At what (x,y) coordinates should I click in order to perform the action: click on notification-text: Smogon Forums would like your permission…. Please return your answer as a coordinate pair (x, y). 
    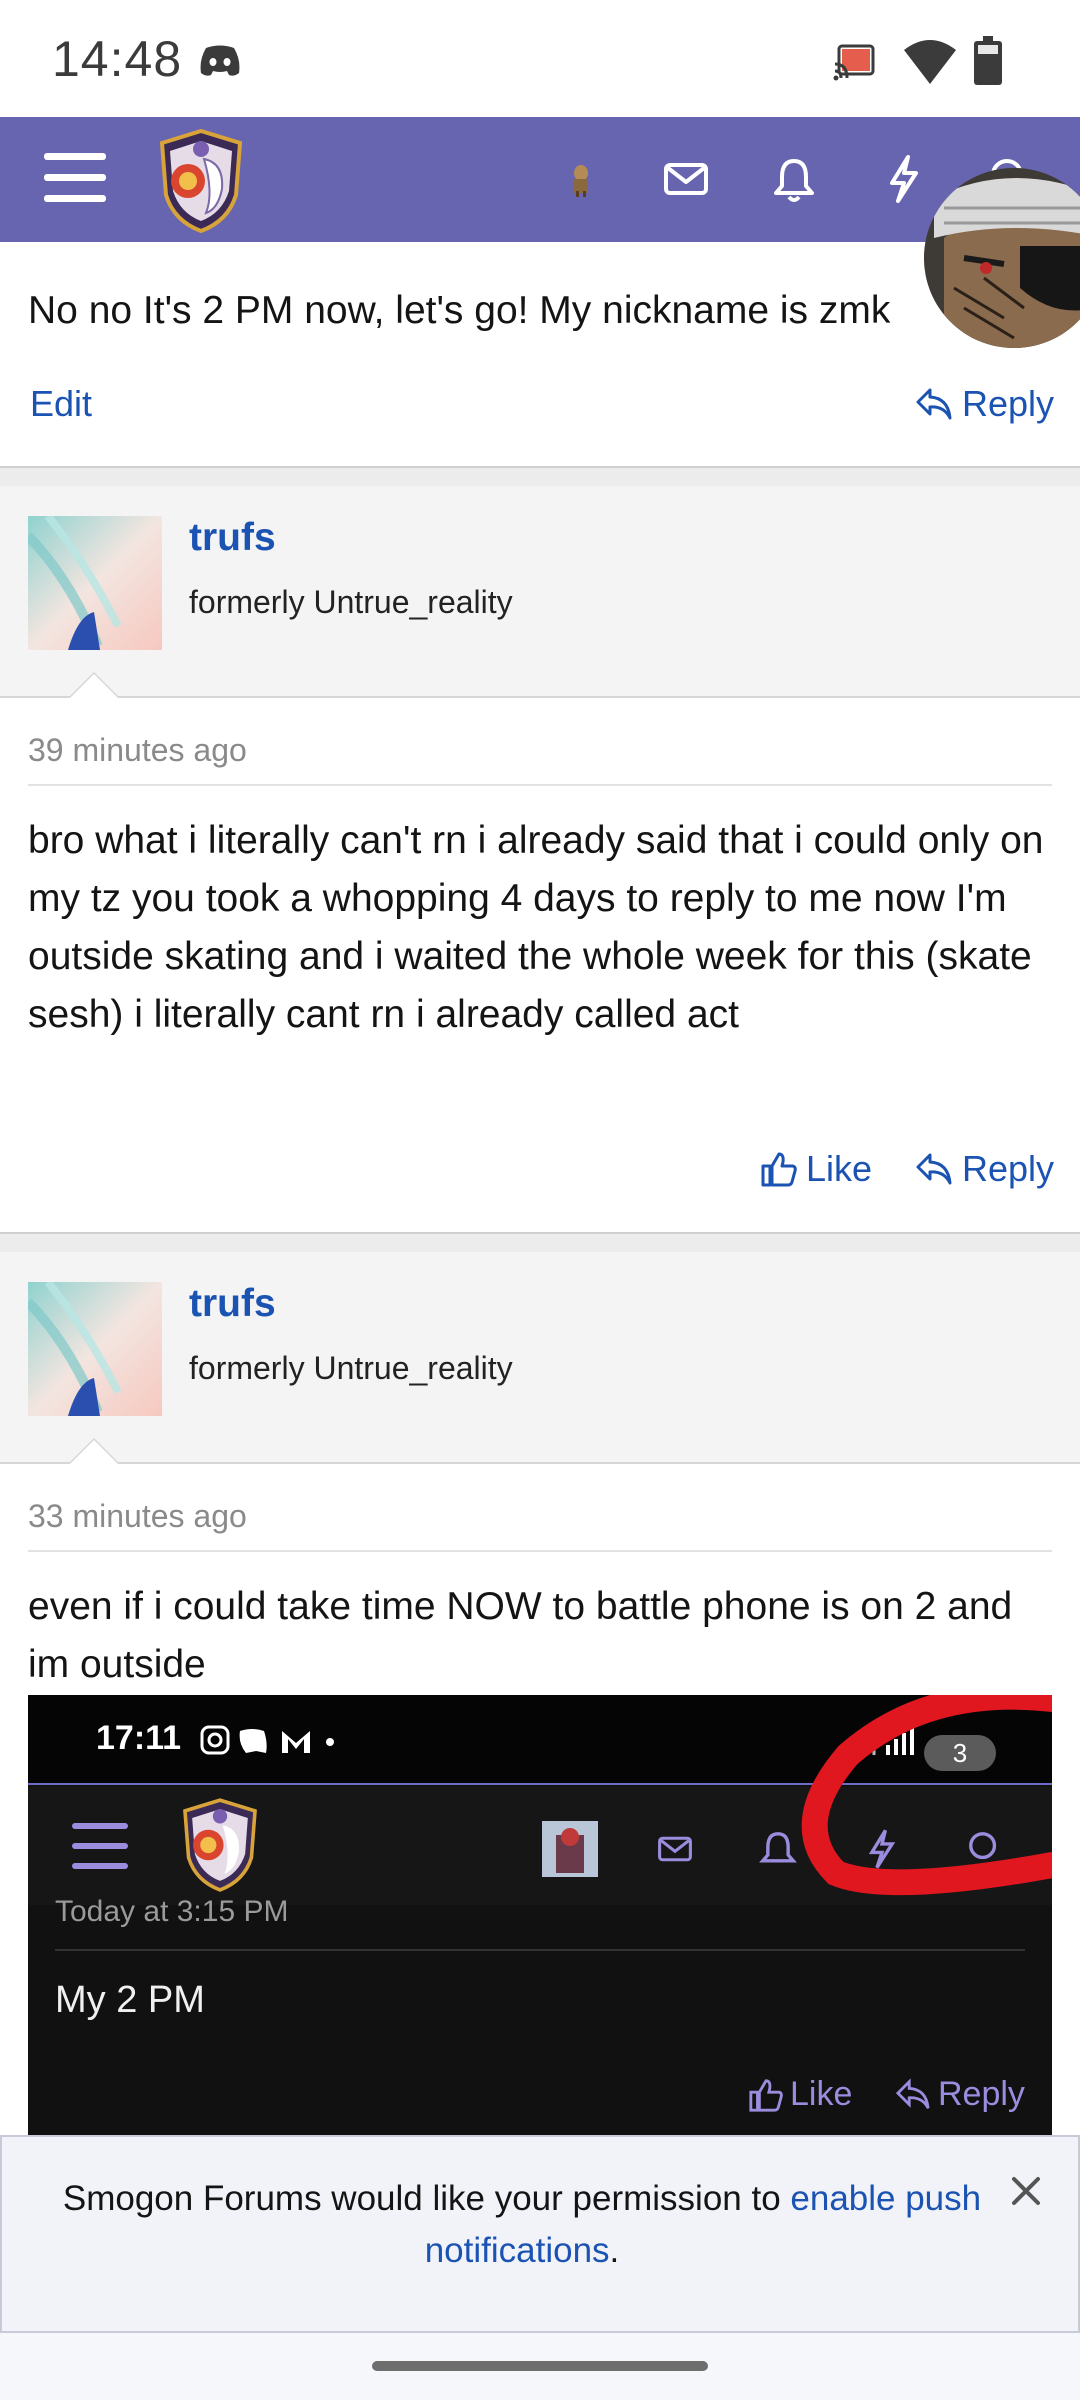
    Looking at the image, I should click on (426, 2198).